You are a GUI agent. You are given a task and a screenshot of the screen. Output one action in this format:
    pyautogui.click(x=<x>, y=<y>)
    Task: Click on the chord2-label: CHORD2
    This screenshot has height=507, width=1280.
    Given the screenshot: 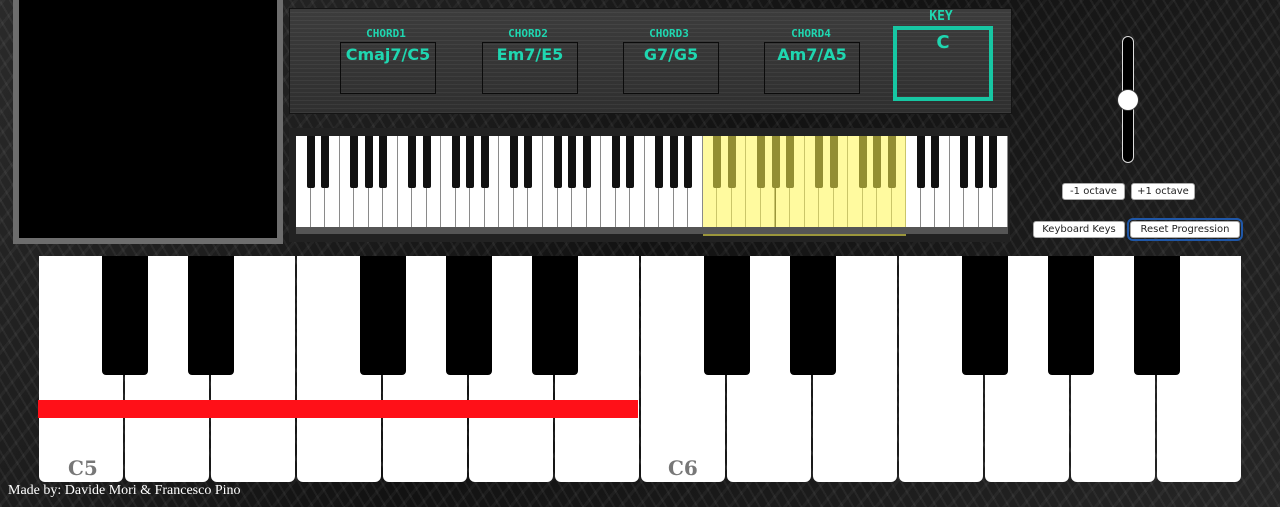 What is the action you would take?
    pyautogui.click(x=528, y=33)
    